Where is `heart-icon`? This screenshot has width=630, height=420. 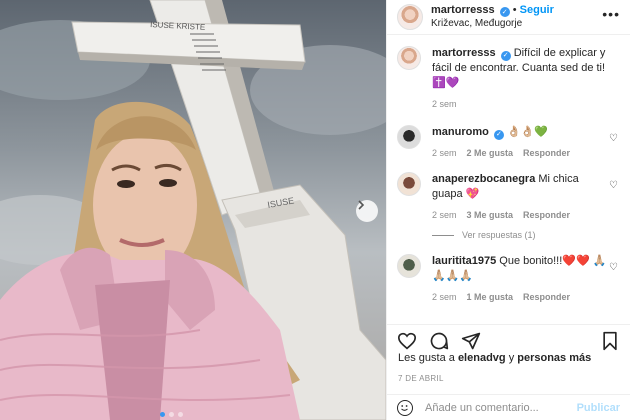 heart-icon is located at coordinates (407, 341).